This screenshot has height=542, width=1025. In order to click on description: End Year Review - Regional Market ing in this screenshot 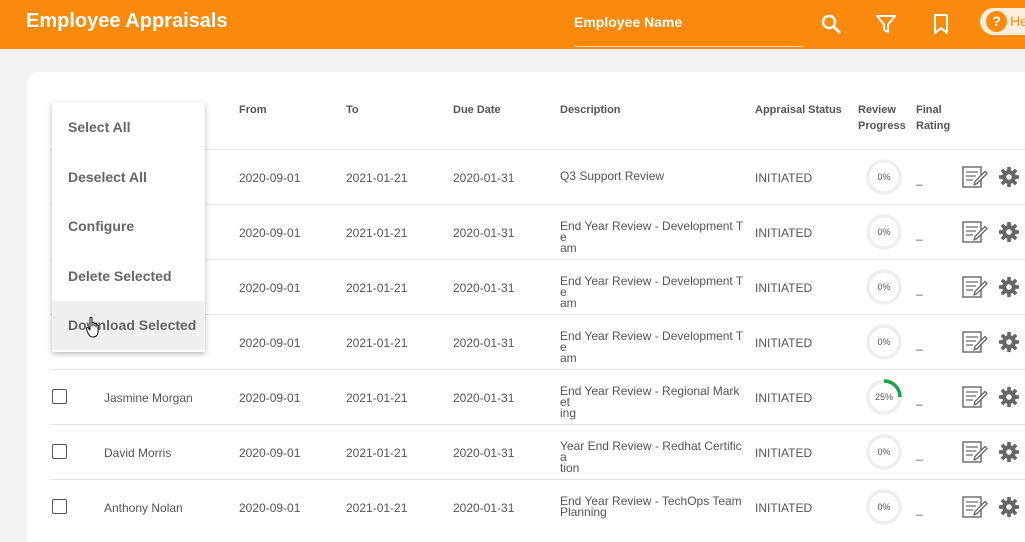, I will do `click(652, 402)`.